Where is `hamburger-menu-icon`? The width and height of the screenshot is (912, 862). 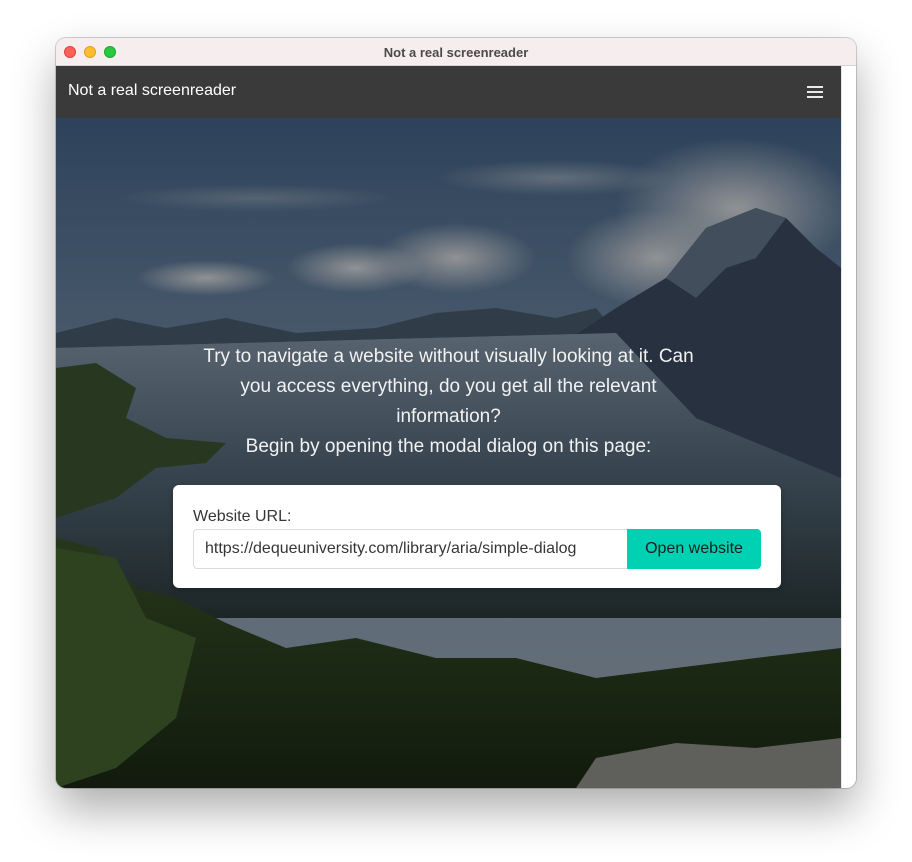
hamburger-menu-icon is located at coordinates (815, 92).